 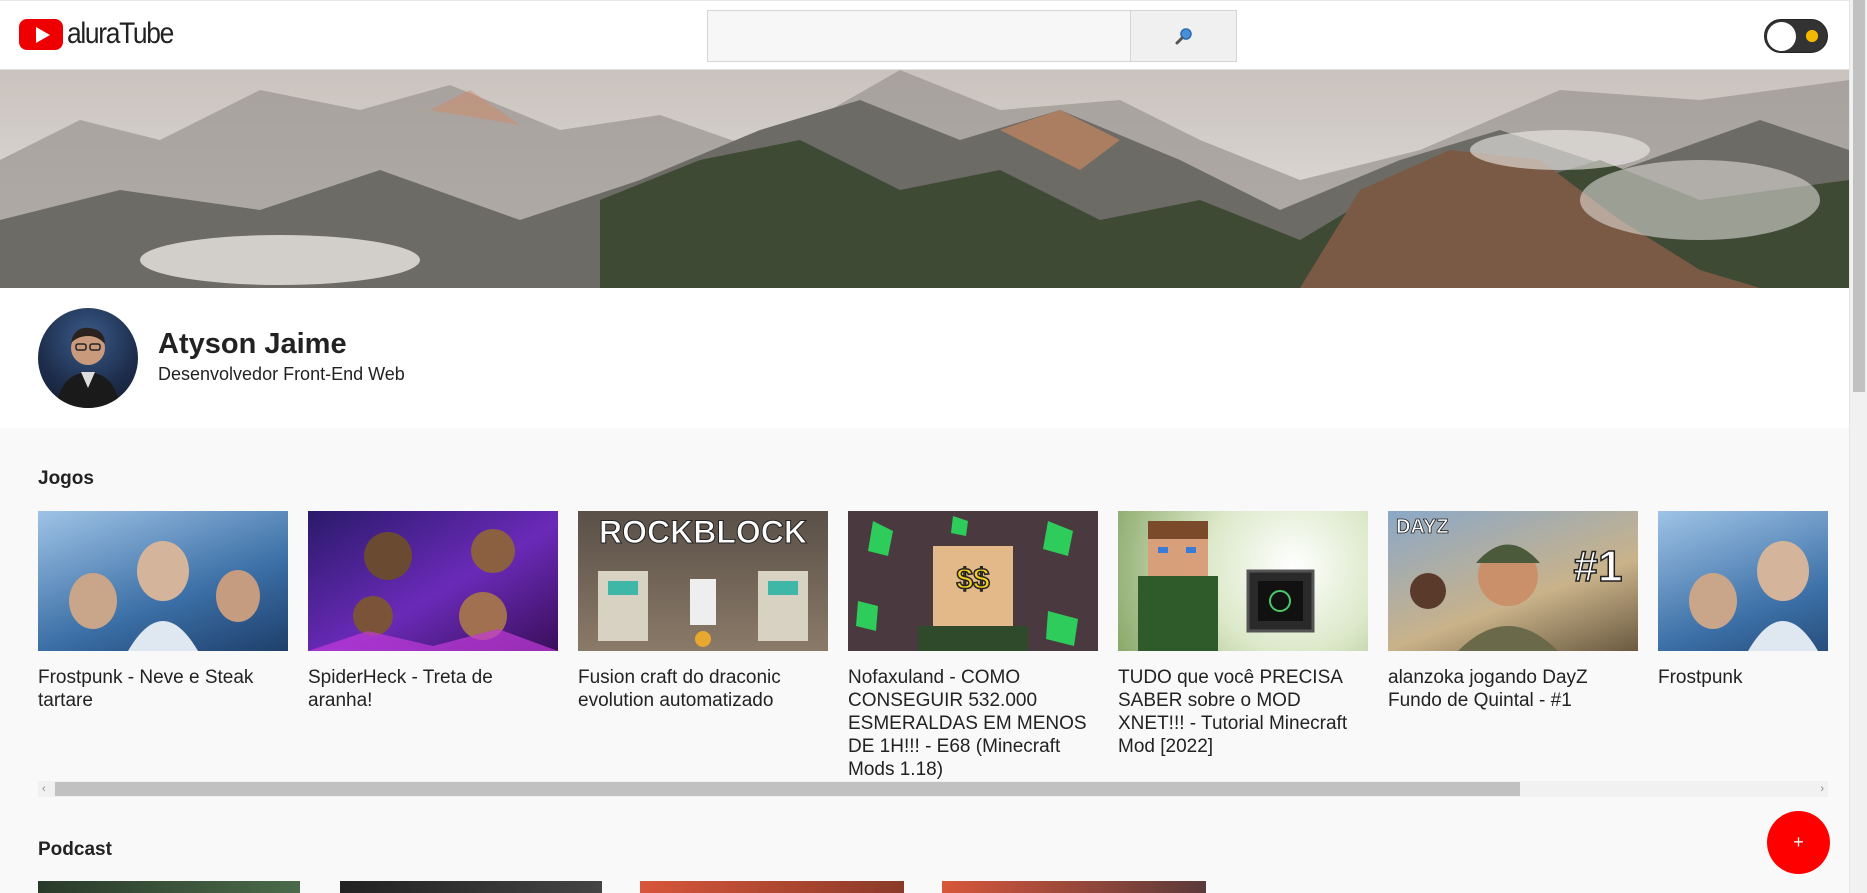 What do you see at coordinates (252, 344) in the screenshot?
I see `channel-name: Atyson Jaime` at bounding box center [252, 344].